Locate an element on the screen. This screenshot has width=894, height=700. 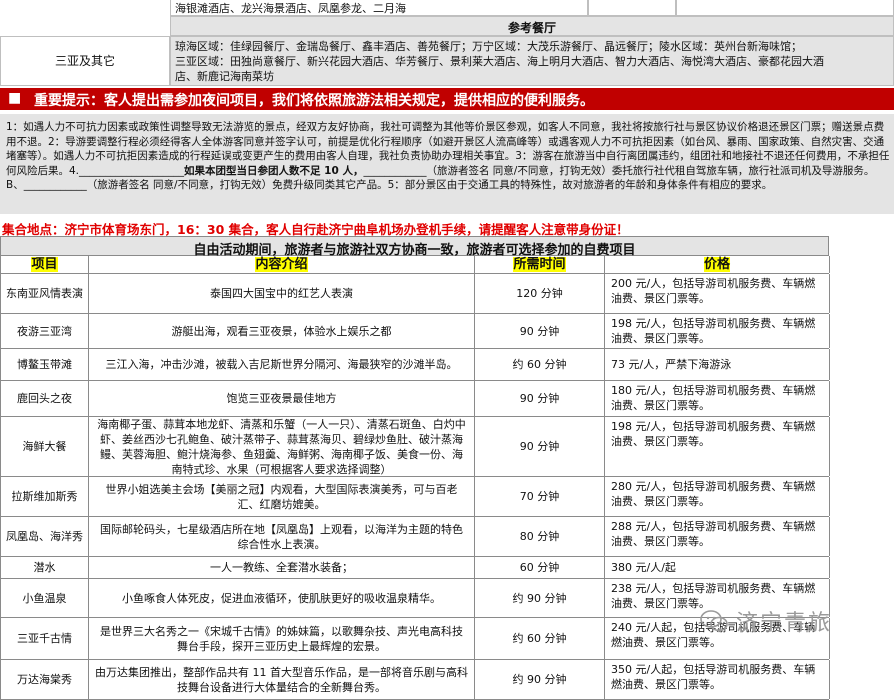
activity-price: 380 元/人/起 is located at coordinates (717, 567).